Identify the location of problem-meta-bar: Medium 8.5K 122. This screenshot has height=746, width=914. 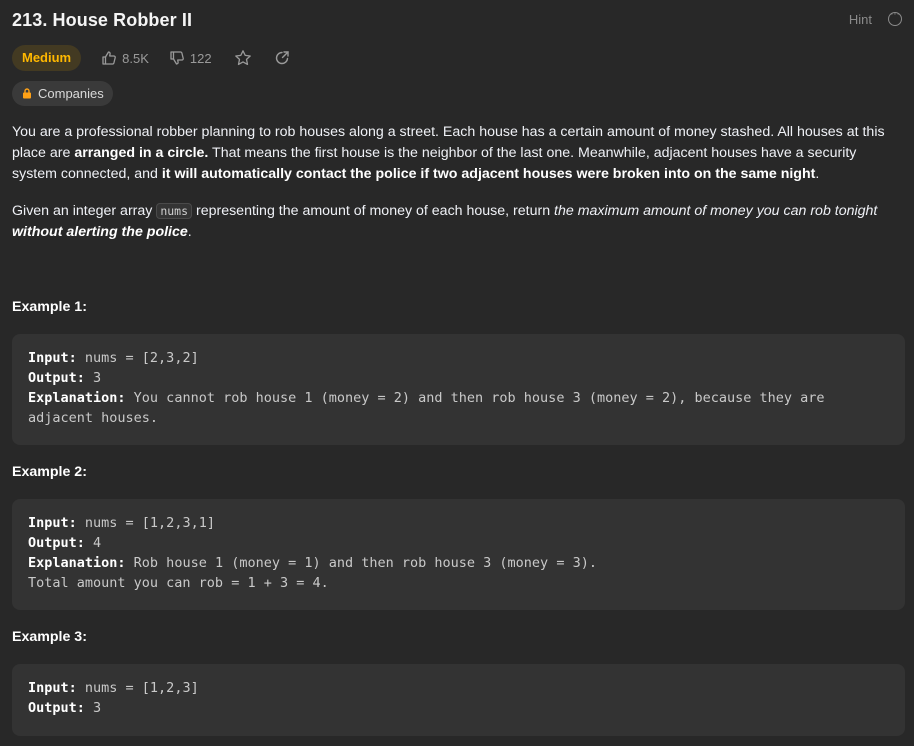
(151, 58).